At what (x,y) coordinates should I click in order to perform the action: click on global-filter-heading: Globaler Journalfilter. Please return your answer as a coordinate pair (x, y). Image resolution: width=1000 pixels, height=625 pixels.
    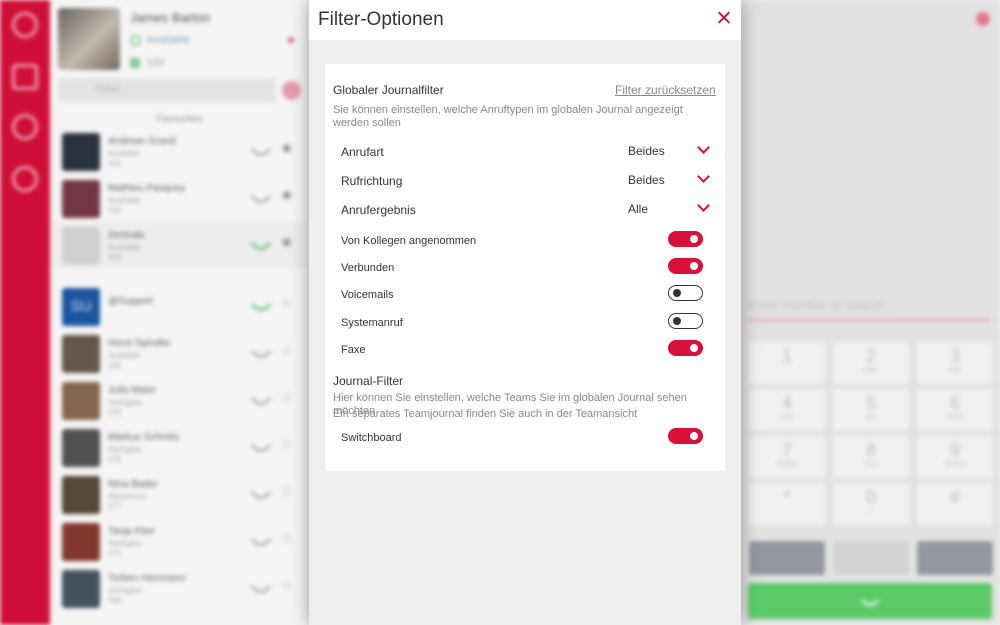
    Looking at the image, I should click on (388, 90).